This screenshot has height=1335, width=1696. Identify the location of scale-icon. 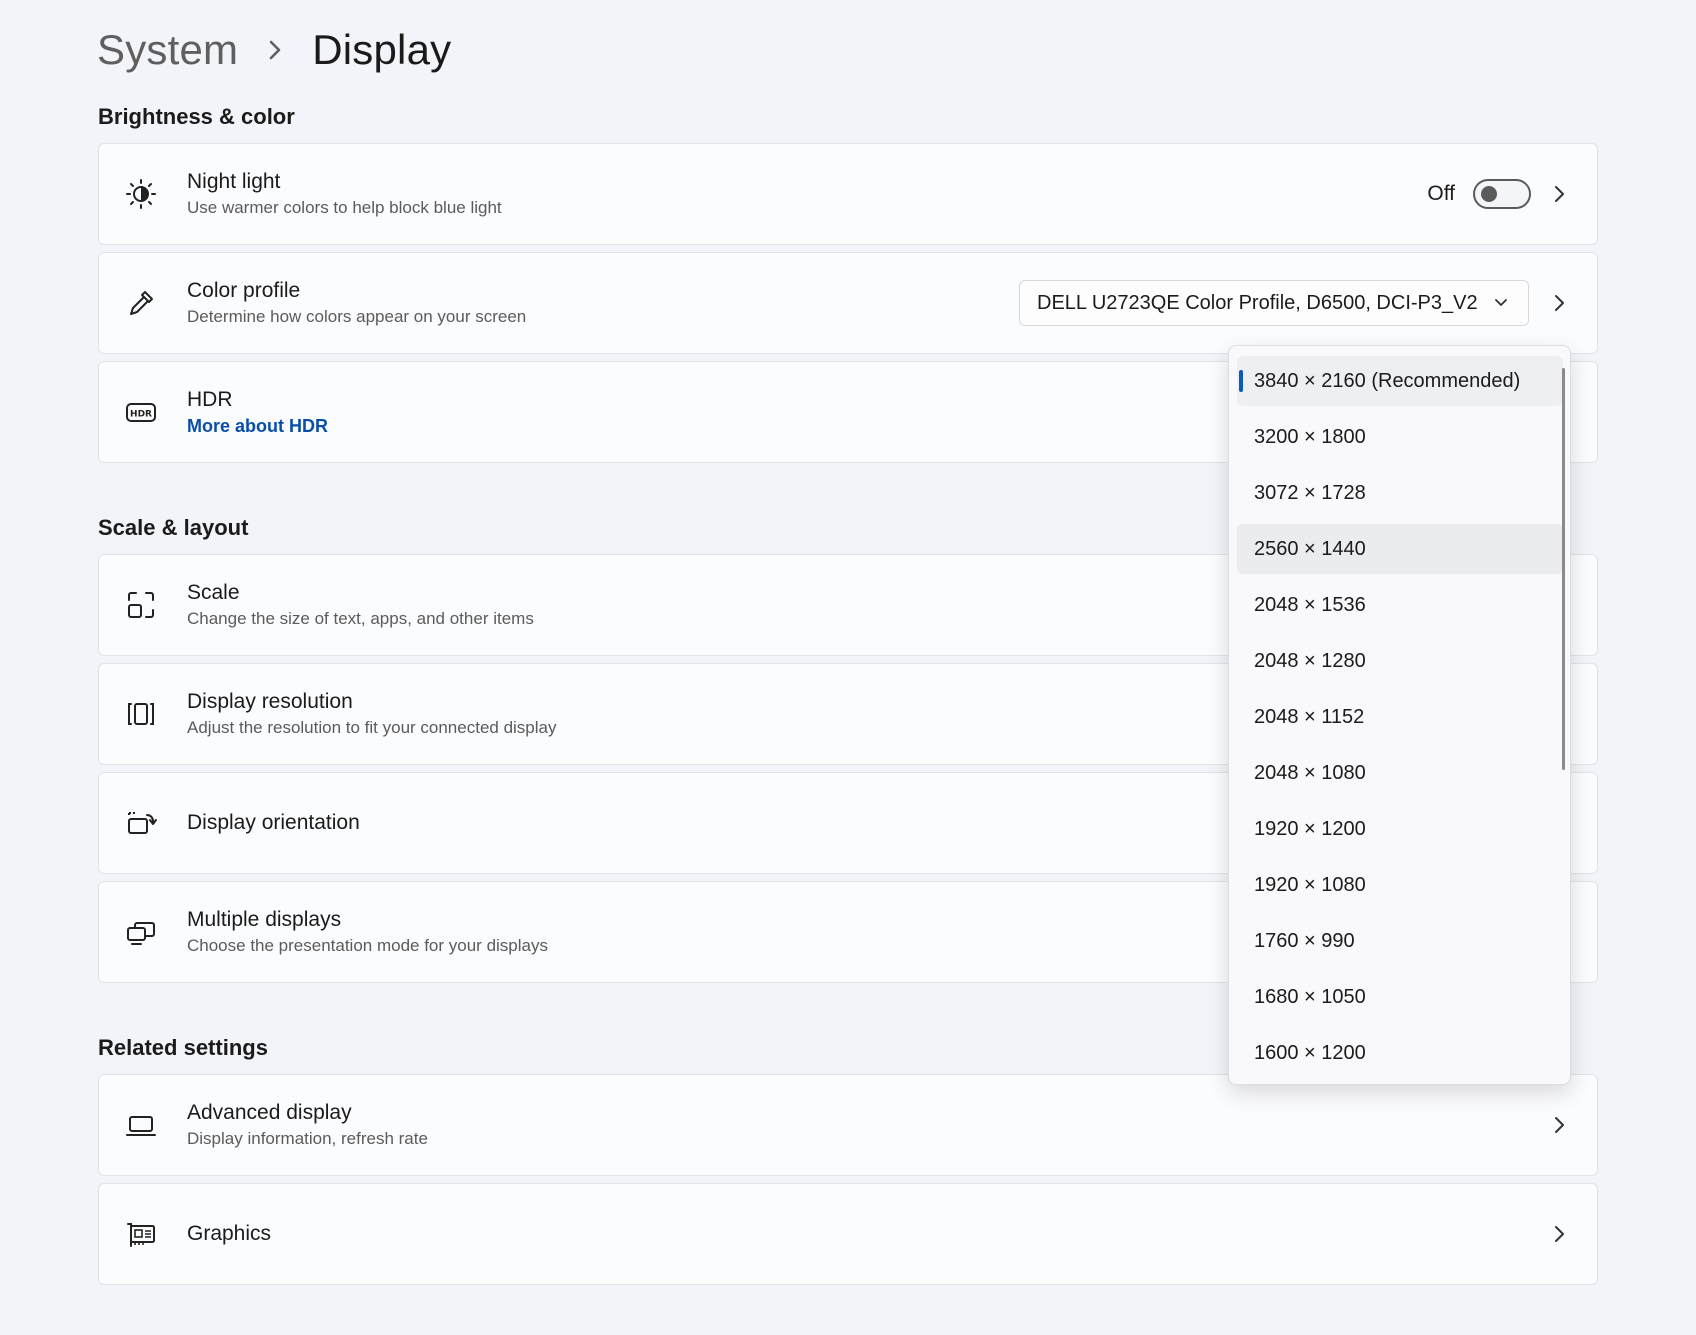
(141, 605).